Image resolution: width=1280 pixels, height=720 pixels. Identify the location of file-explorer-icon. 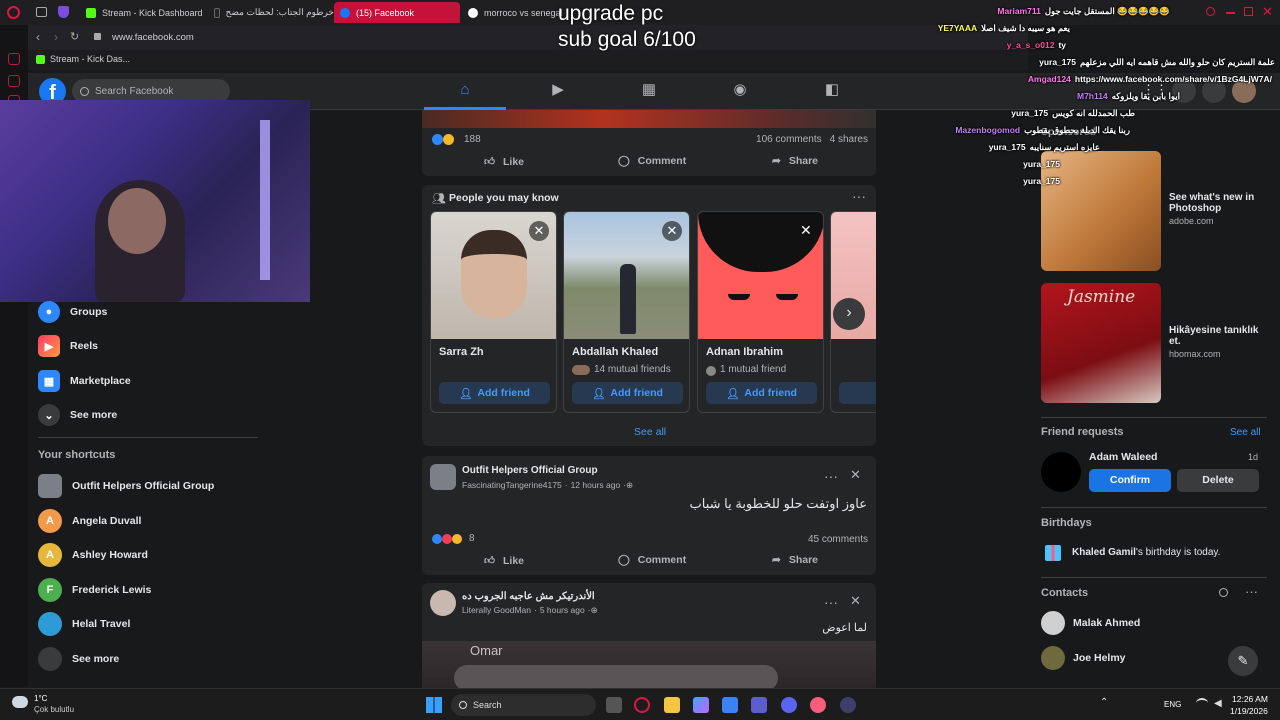
(672, 705).